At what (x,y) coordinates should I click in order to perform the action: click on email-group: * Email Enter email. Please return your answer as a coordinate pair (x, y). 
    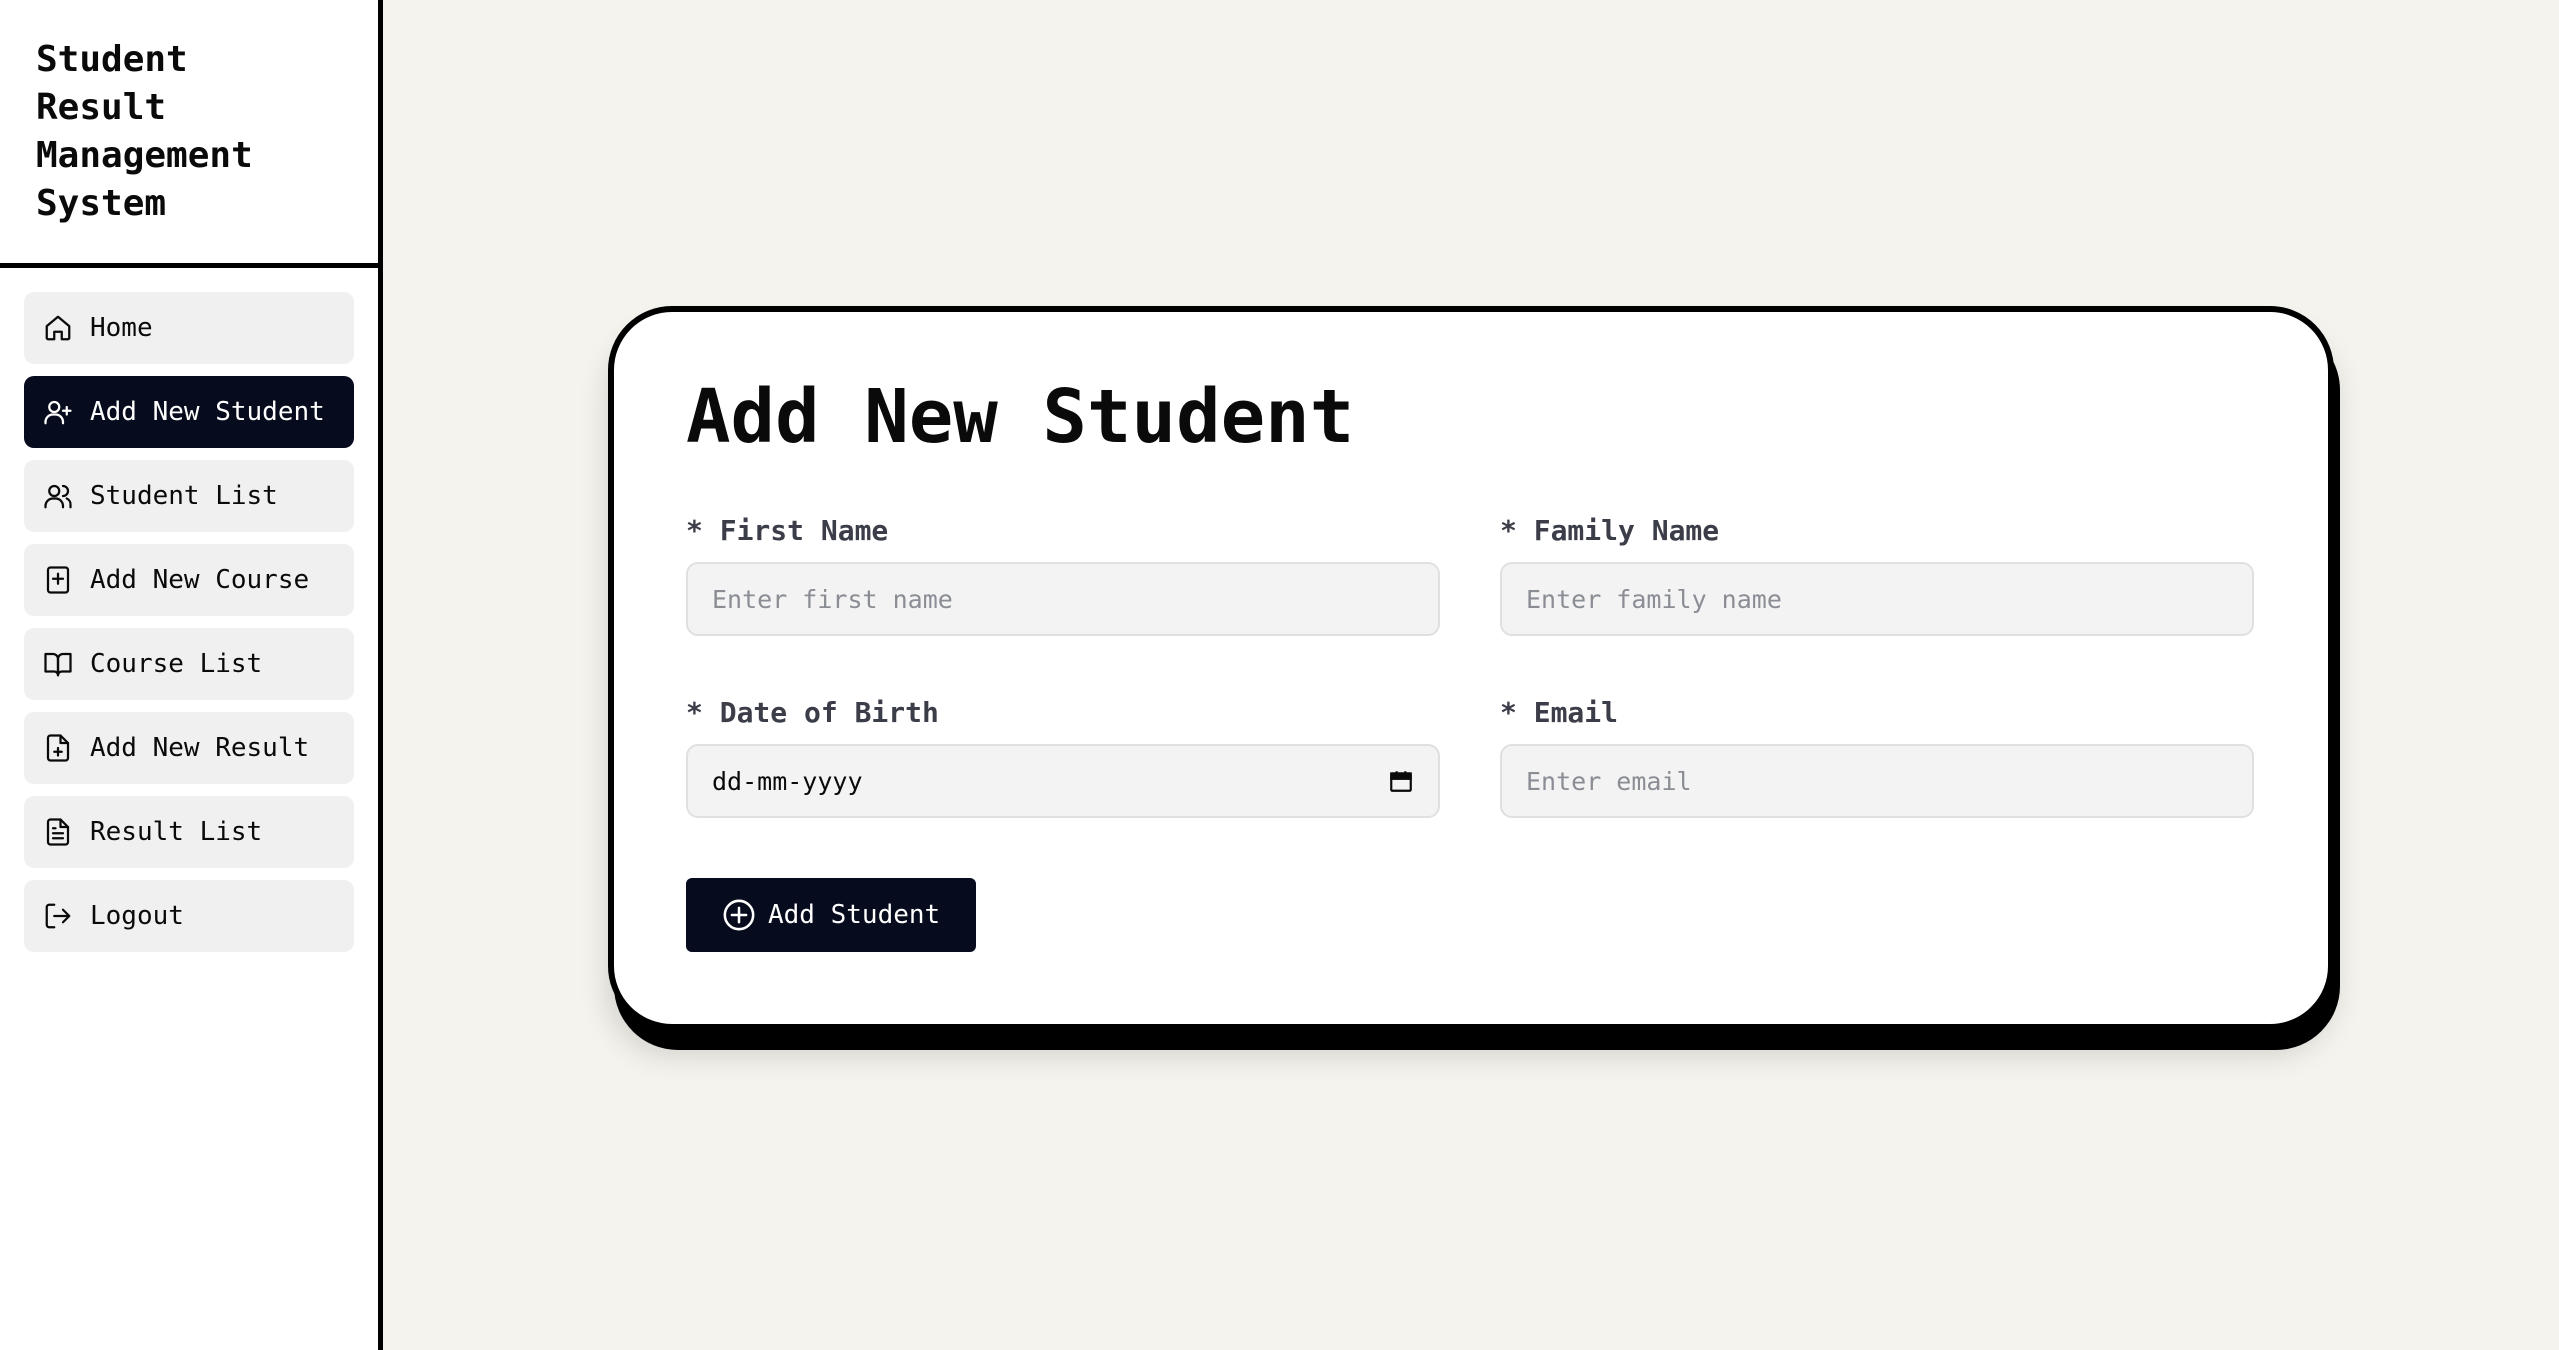
    Looking at the image, I should click on (1877, 757).